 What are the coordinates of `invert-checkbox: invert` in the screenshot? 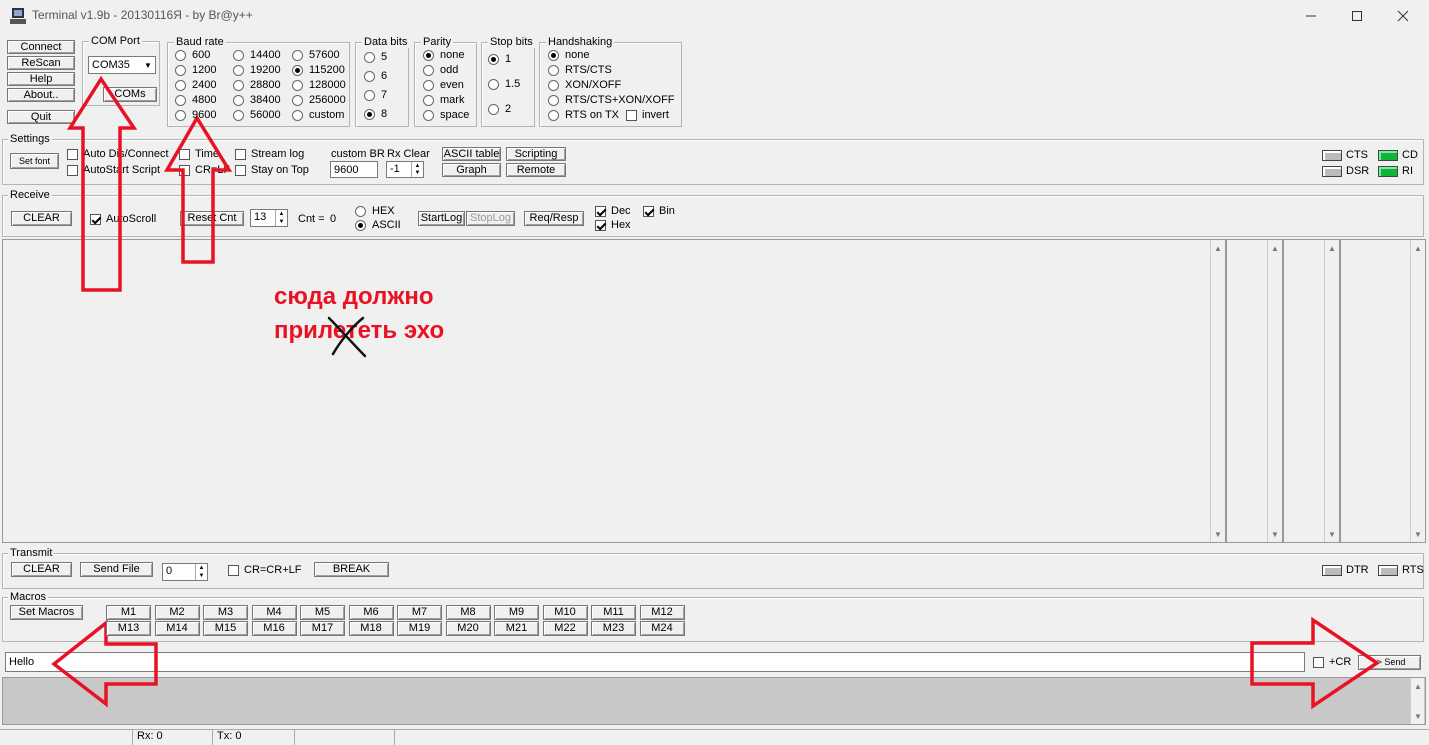 It's located at (647, 115).